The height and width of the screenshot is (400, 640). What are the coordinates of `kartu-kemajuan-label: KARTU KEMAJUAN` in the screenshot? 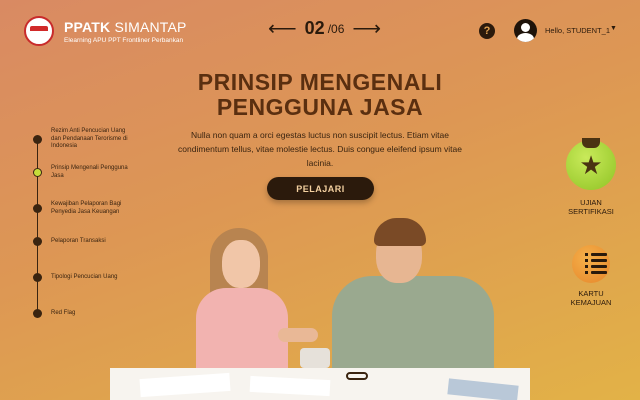 It's located at (591, 298).